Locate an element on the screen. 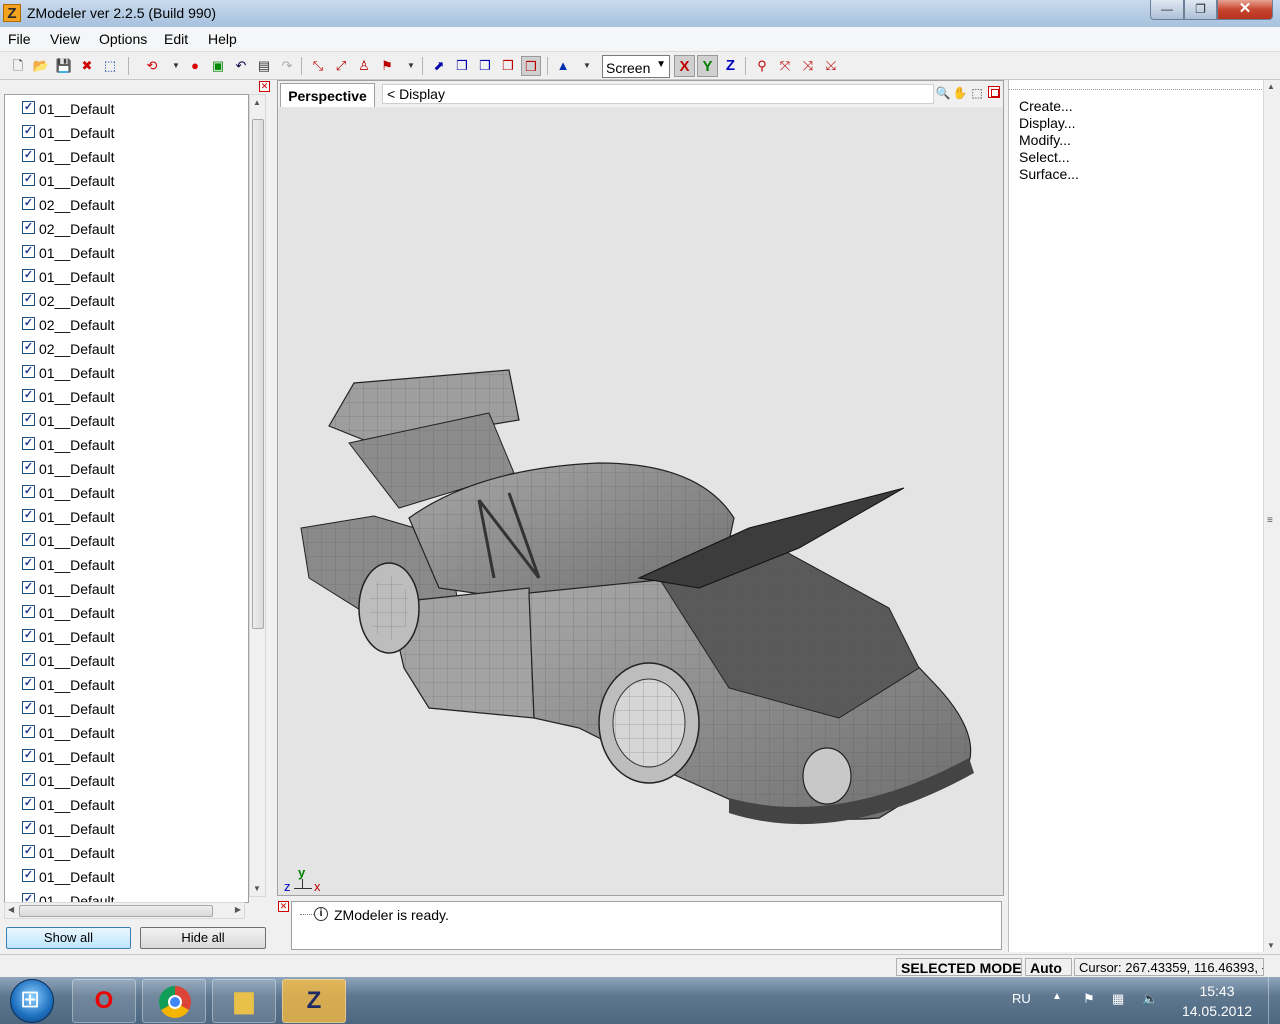 Image resolution: width=1280 pixels, height=1024 pixels. open-icon: 📂 is located at coordinates (41, 66).